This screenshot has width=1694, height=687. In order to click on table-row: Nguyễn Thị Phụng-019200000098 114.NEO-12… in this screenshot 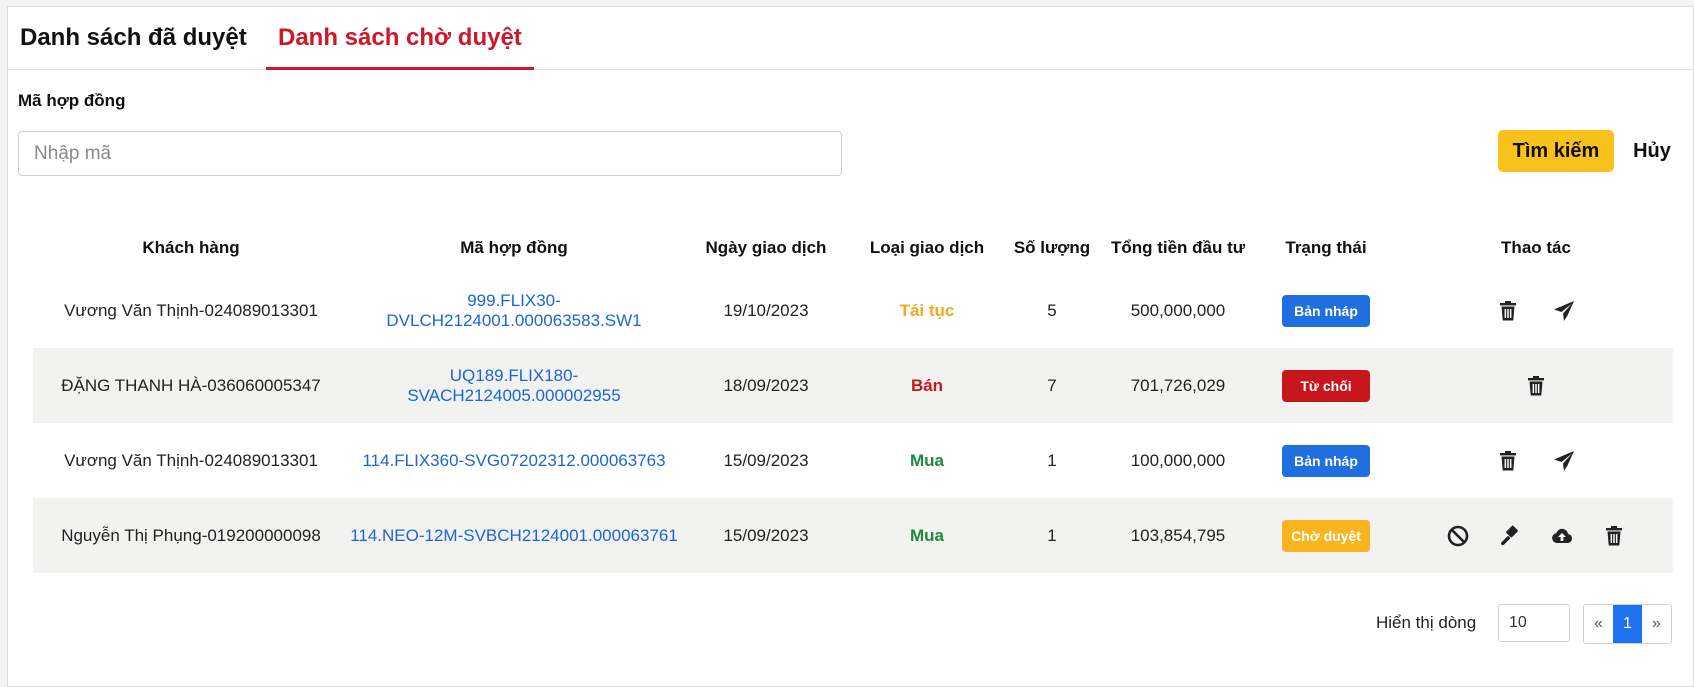, I will do `click(853, 535)`.